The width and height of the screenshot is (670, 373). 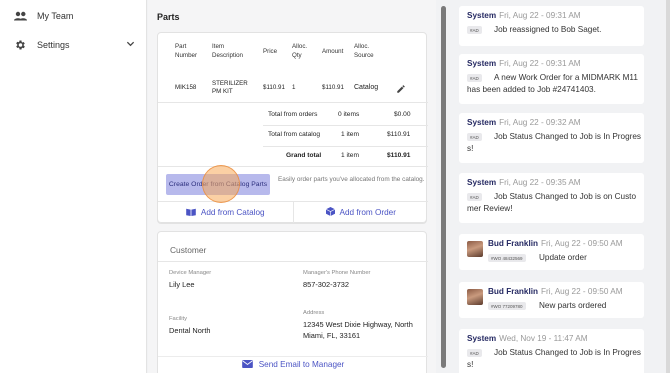 I want to click on device-manager-label: Device Manager, so click(x=190, y=273).